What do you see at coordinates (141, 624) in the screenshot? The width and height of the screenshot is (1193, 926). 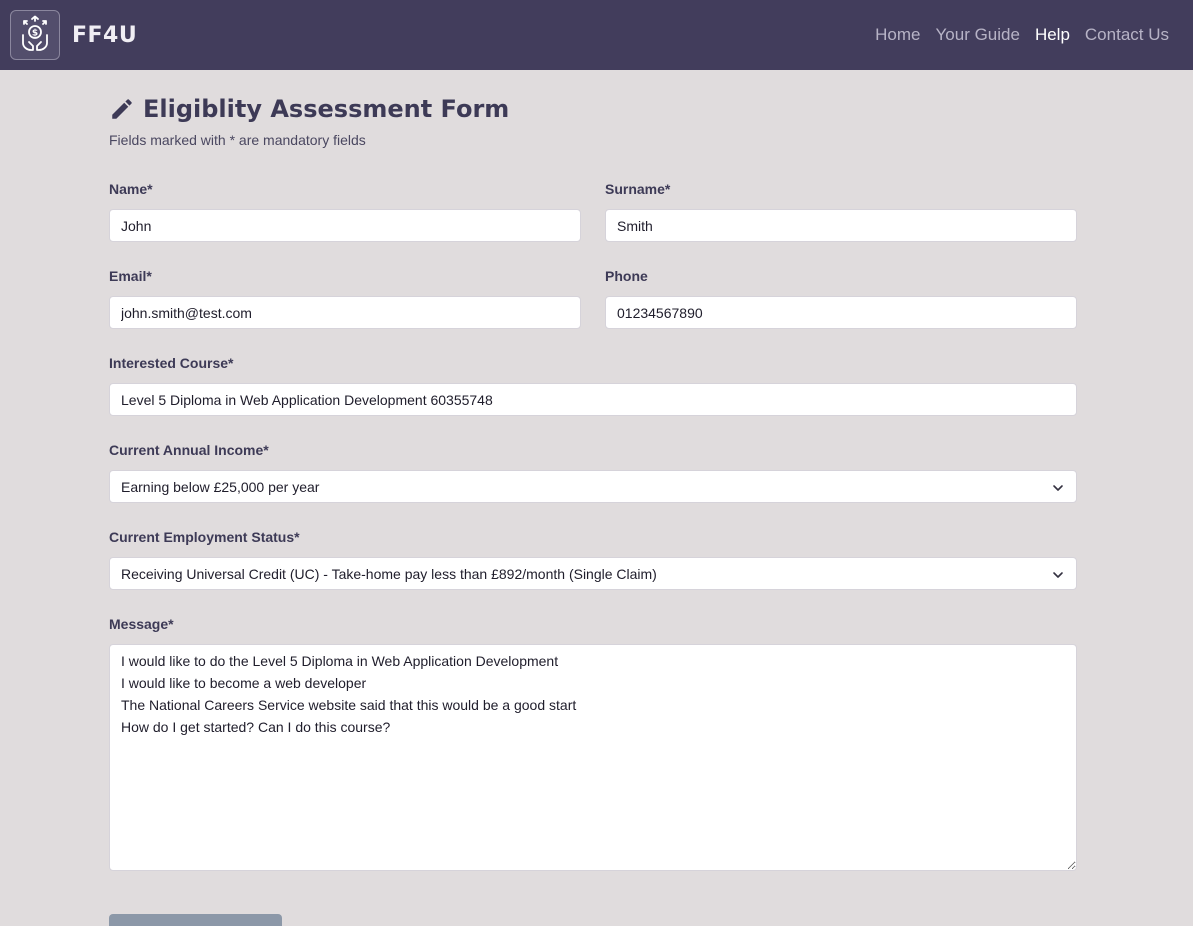 I see `message-label: Message*` at bounding box center [141, 624].